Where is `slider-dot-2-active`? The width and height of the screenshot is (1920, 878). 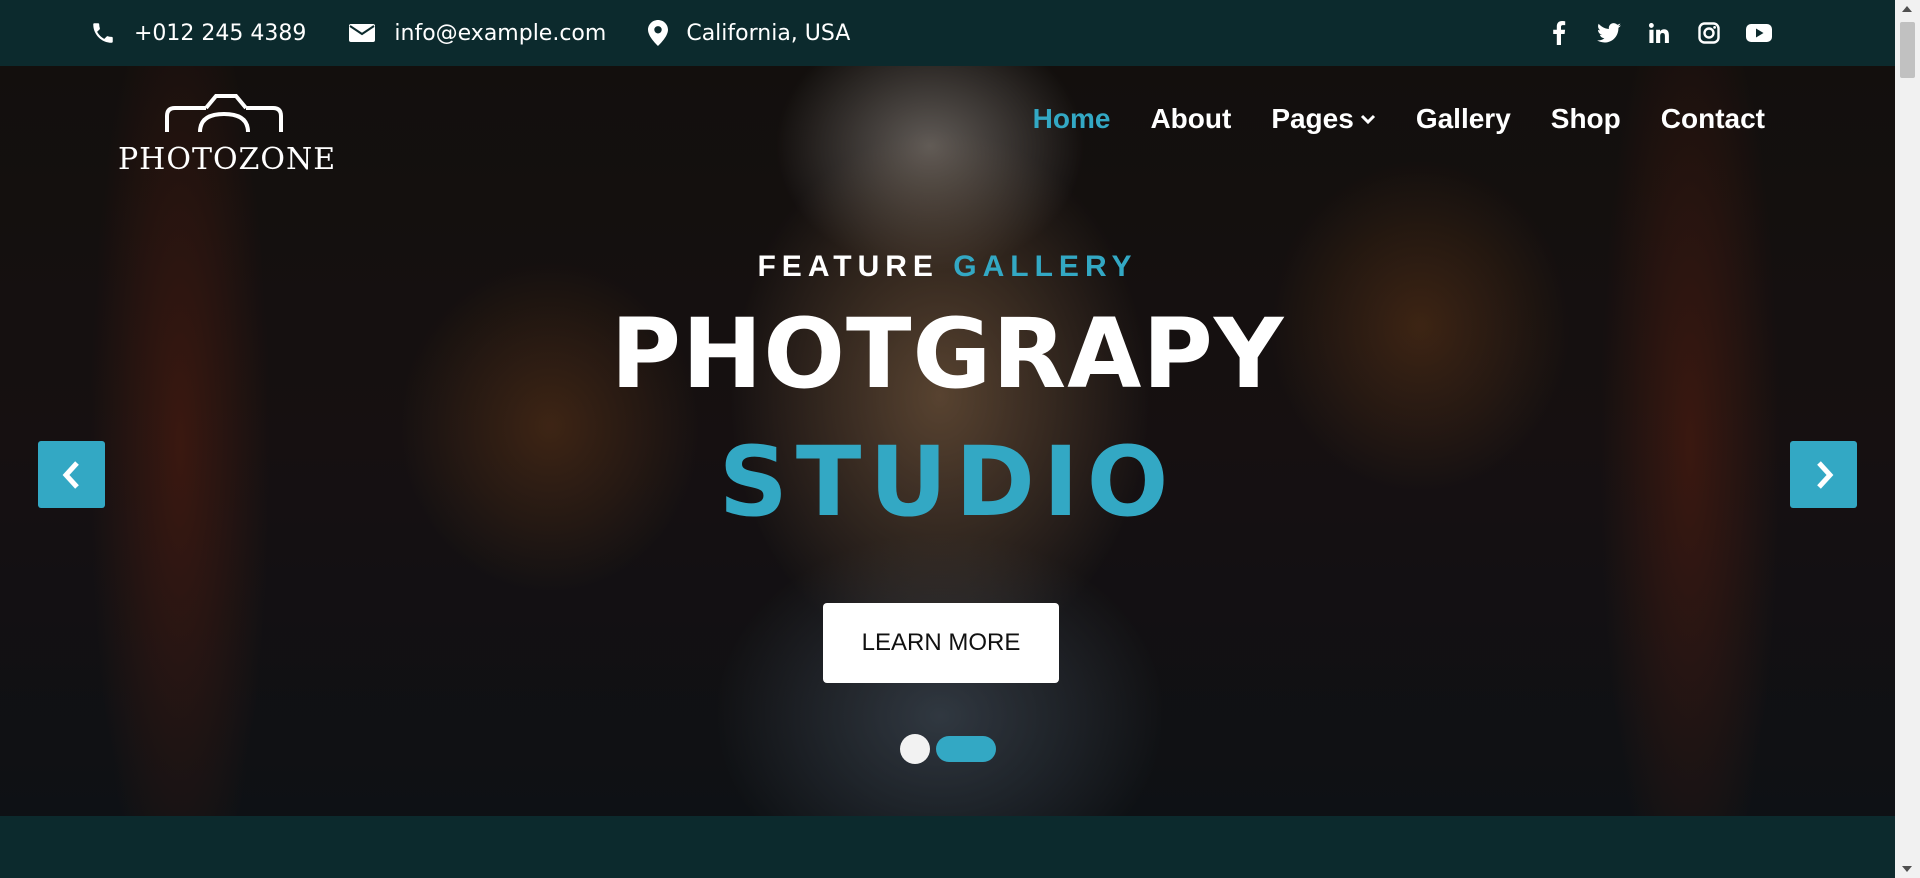 slider-dot-2-active is located at coordinates (966, 749).